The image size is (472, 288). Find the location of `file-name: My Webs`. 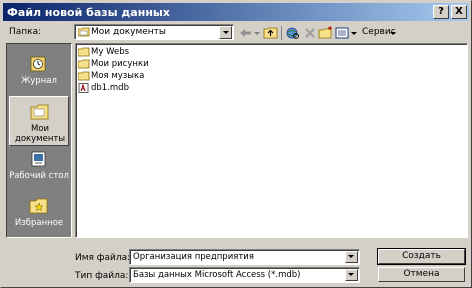

file-name: My Webs is located at coordinates (110, 51).